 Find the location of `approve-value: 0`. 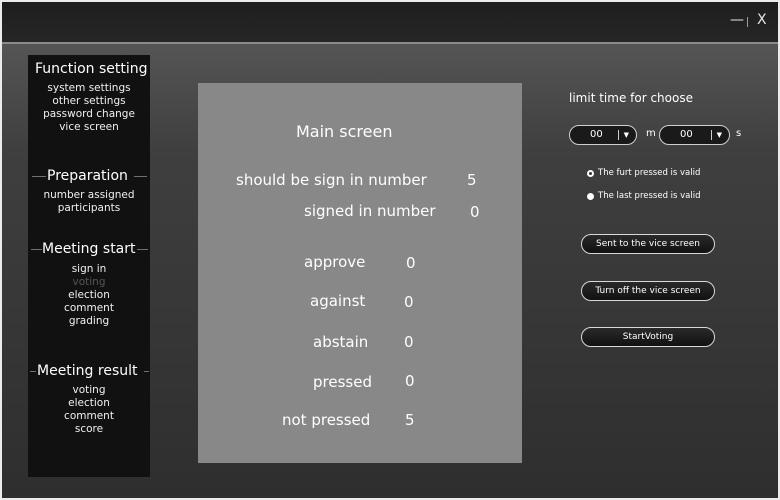

approve-value: 0 is located at coordinates (411, 263).